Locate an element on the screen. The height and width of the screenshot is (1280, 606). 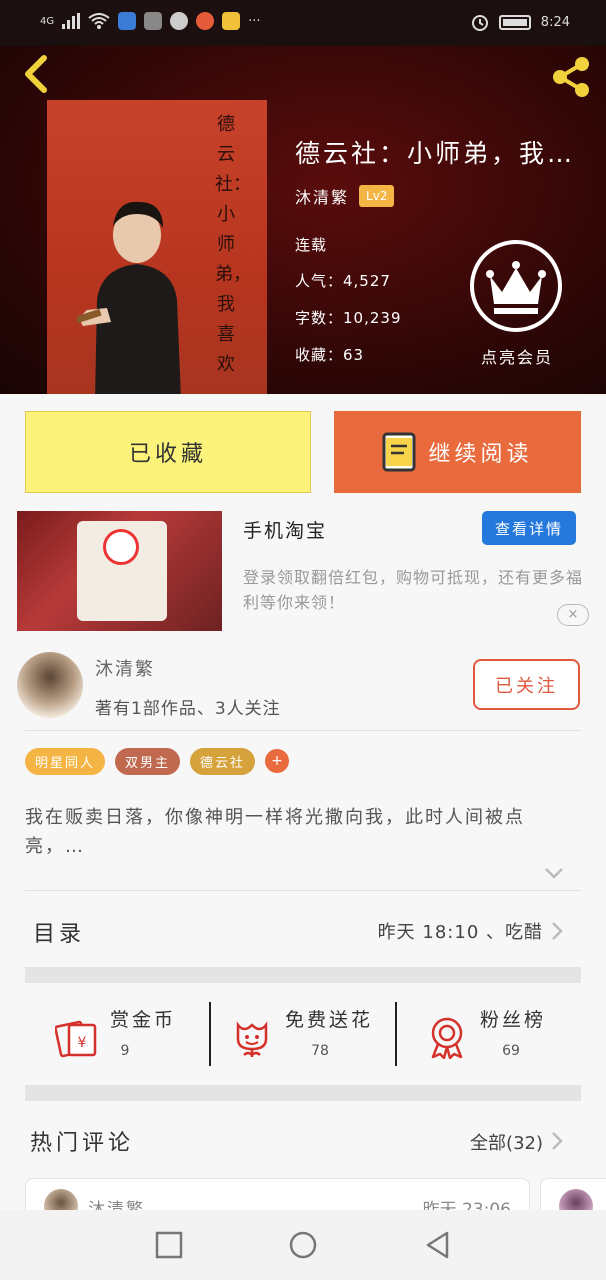
author-stats: 著有1部作品、3人关注 is located at coordinates (188, 709).